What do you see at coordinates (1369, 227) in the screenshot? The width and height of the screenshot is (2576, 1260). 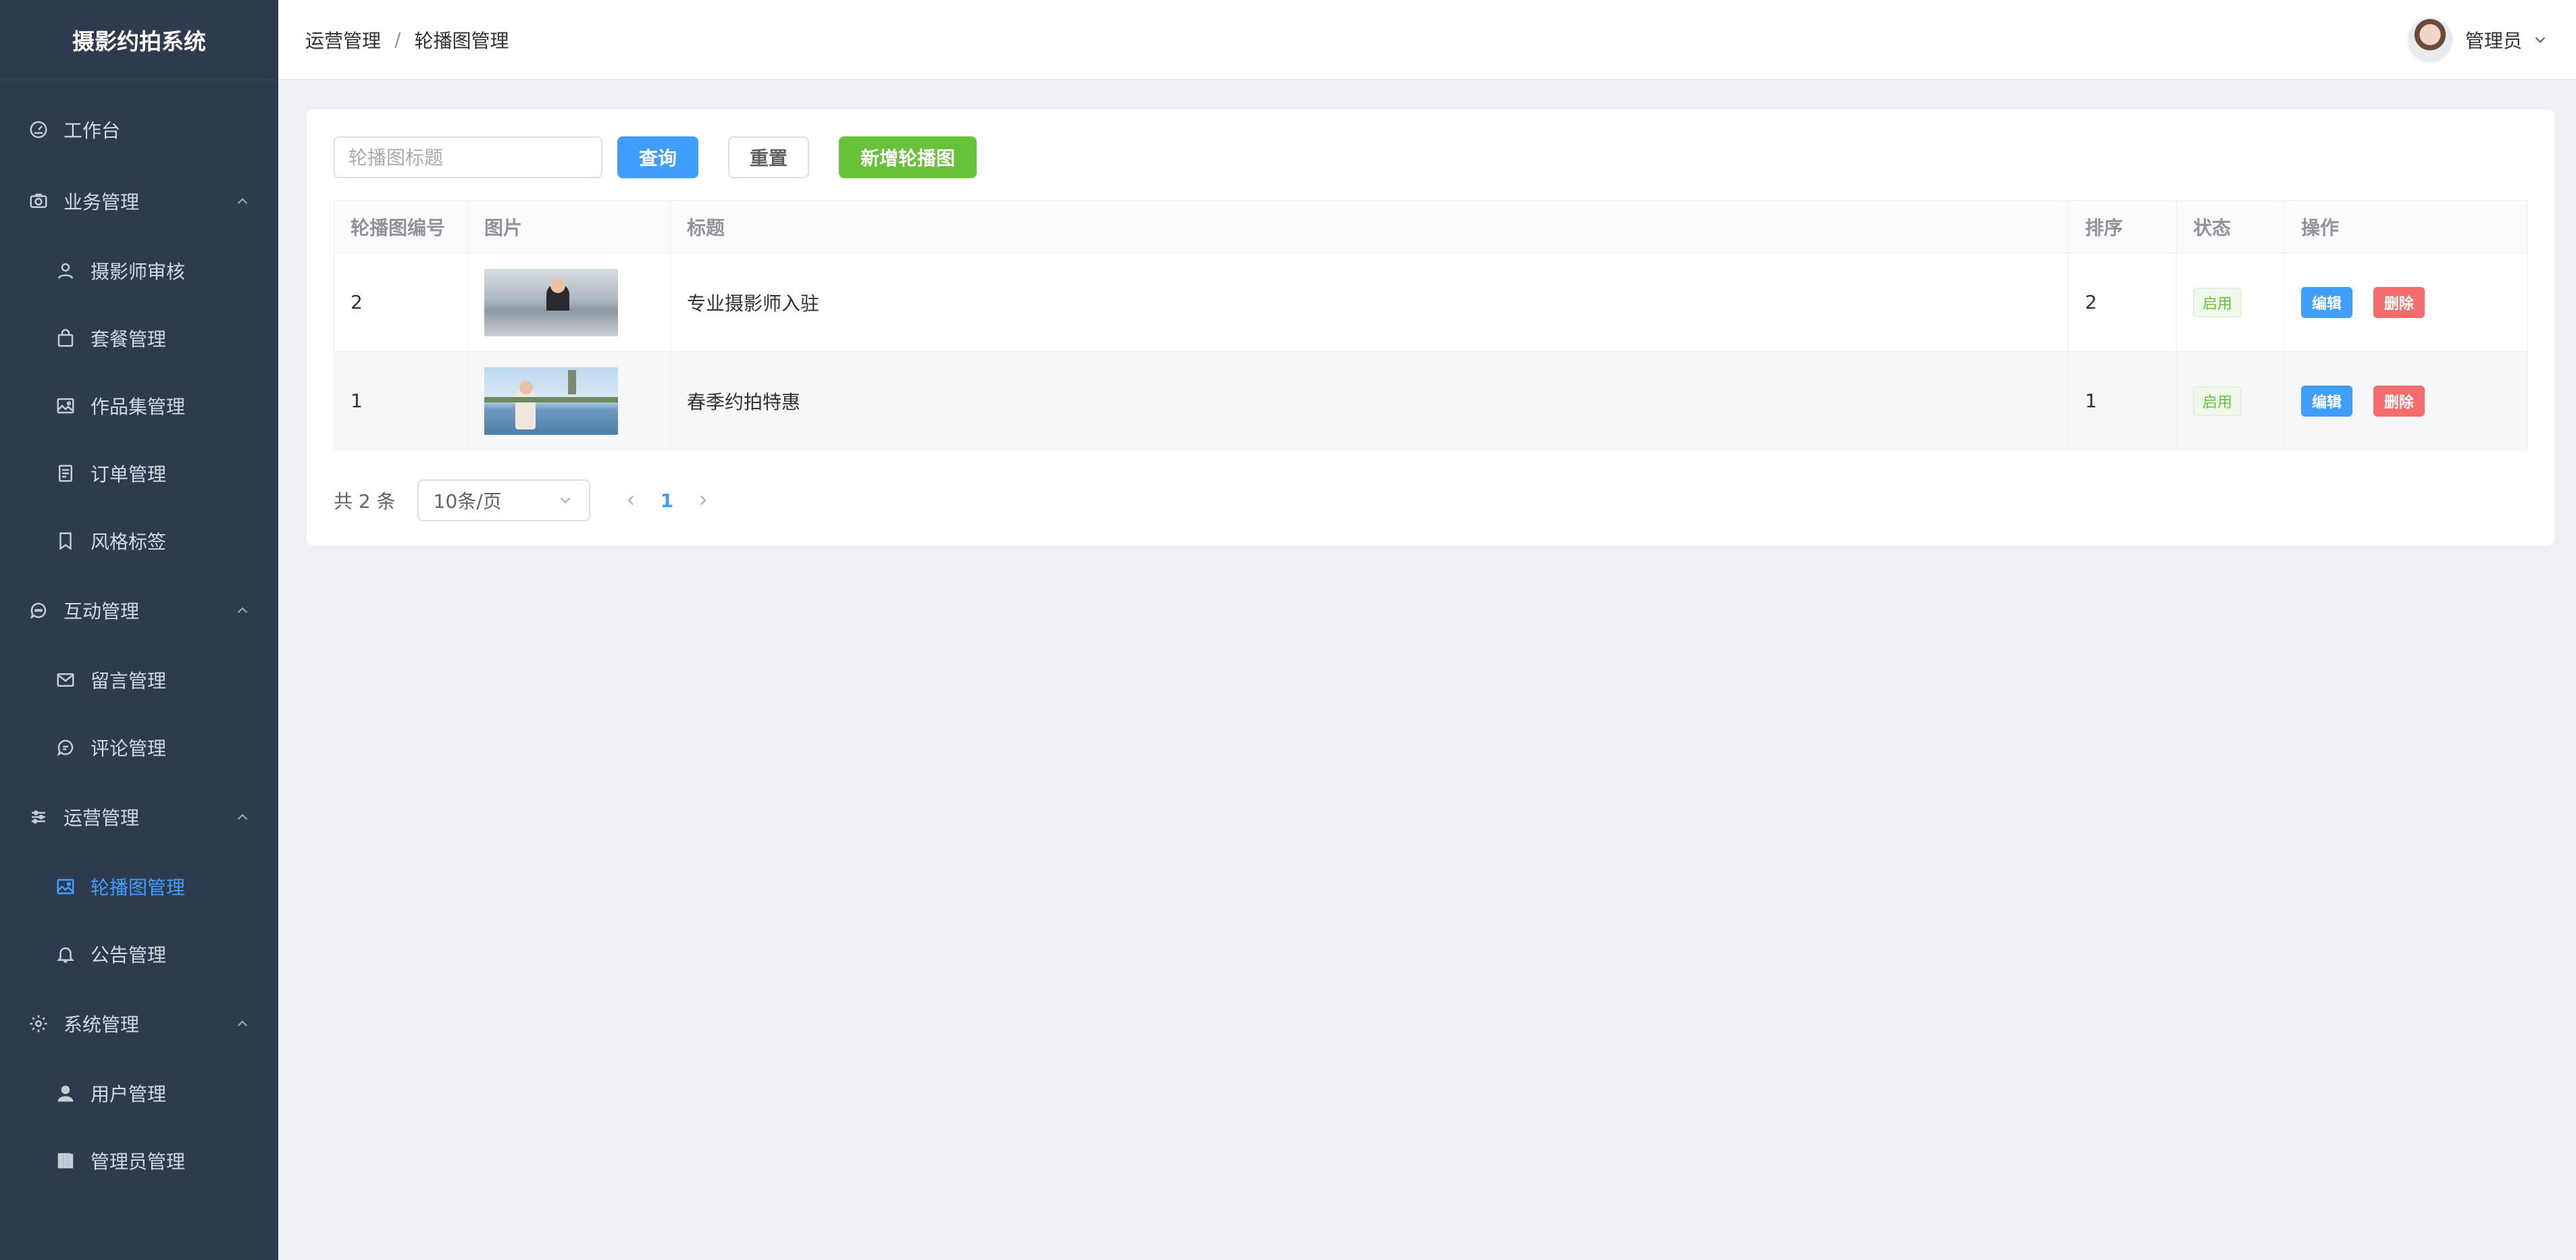 I see `column-header-title: 标题` at bounding box center [1369, 227].